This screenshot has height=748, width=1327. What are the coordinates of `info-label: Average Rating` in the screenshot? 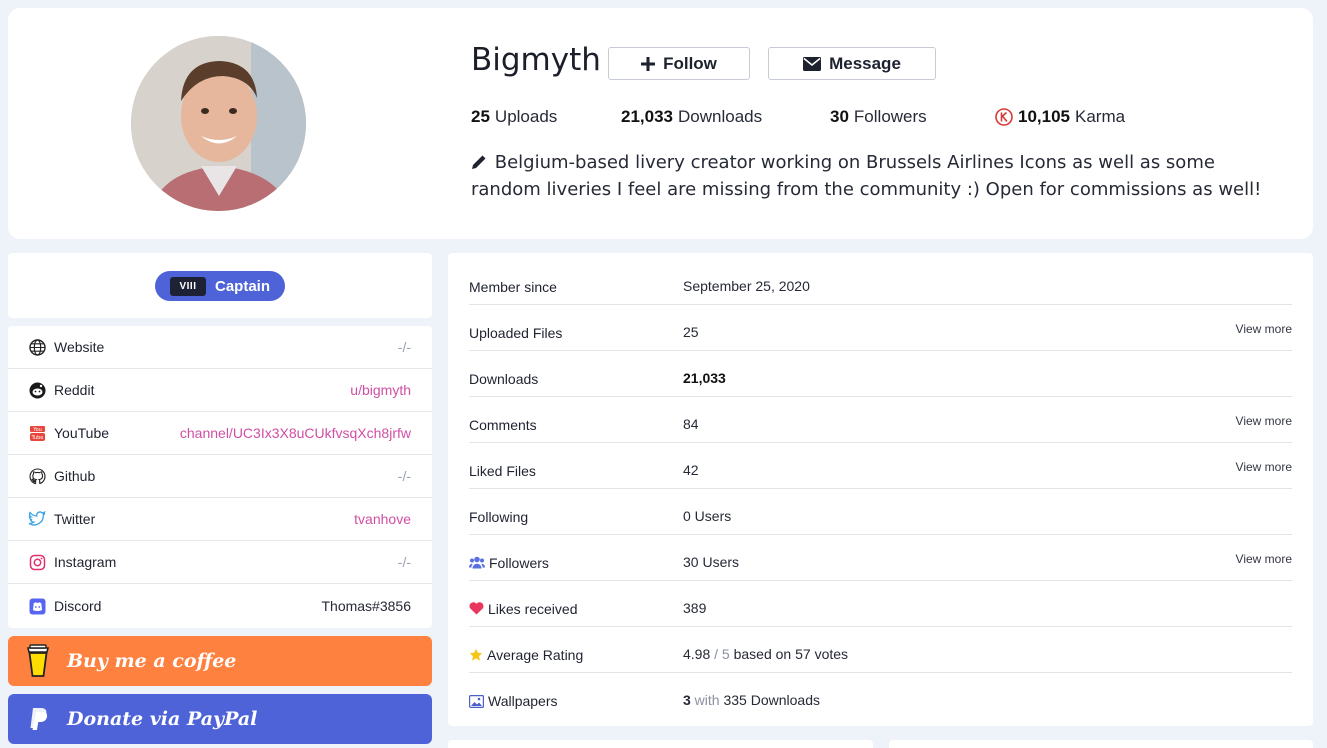 It's located at (526, 649).